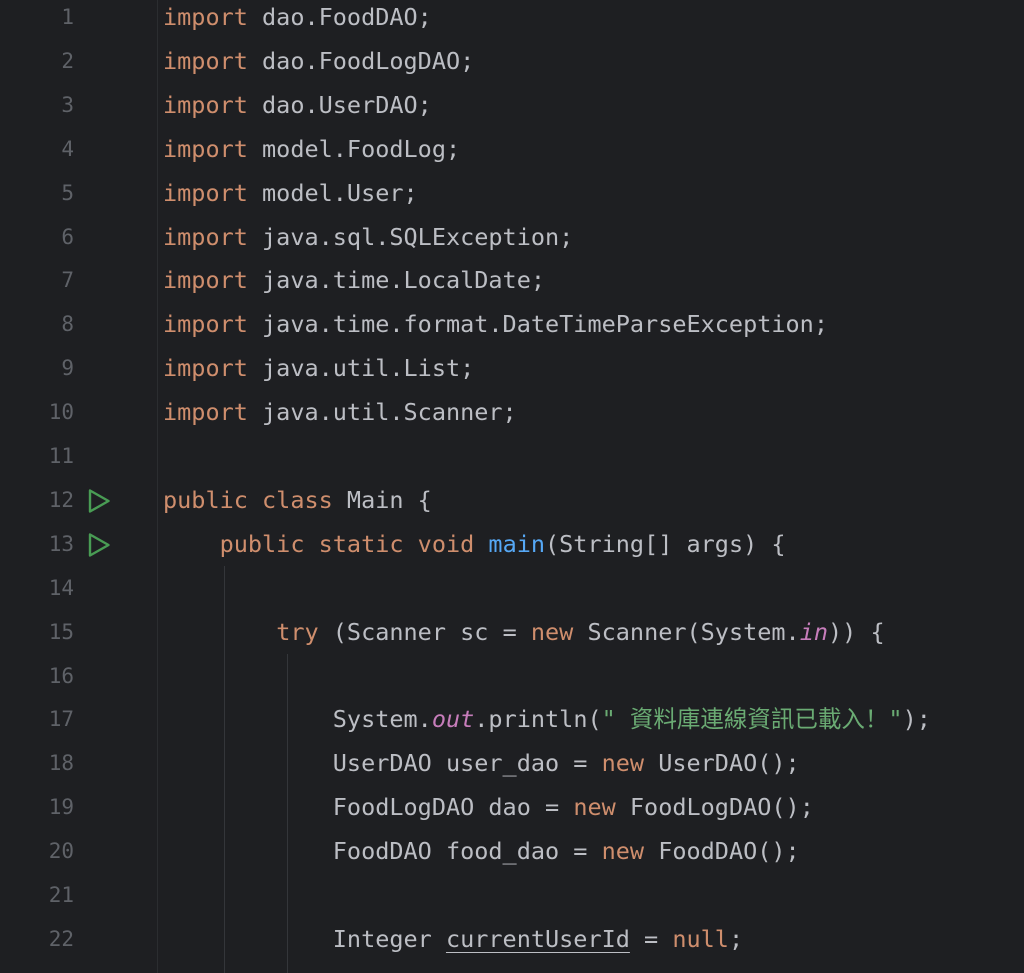 Image resolution: width=1024 pixels, height=973 pixels. I want to click on code-line: 16, so click(512, 676).